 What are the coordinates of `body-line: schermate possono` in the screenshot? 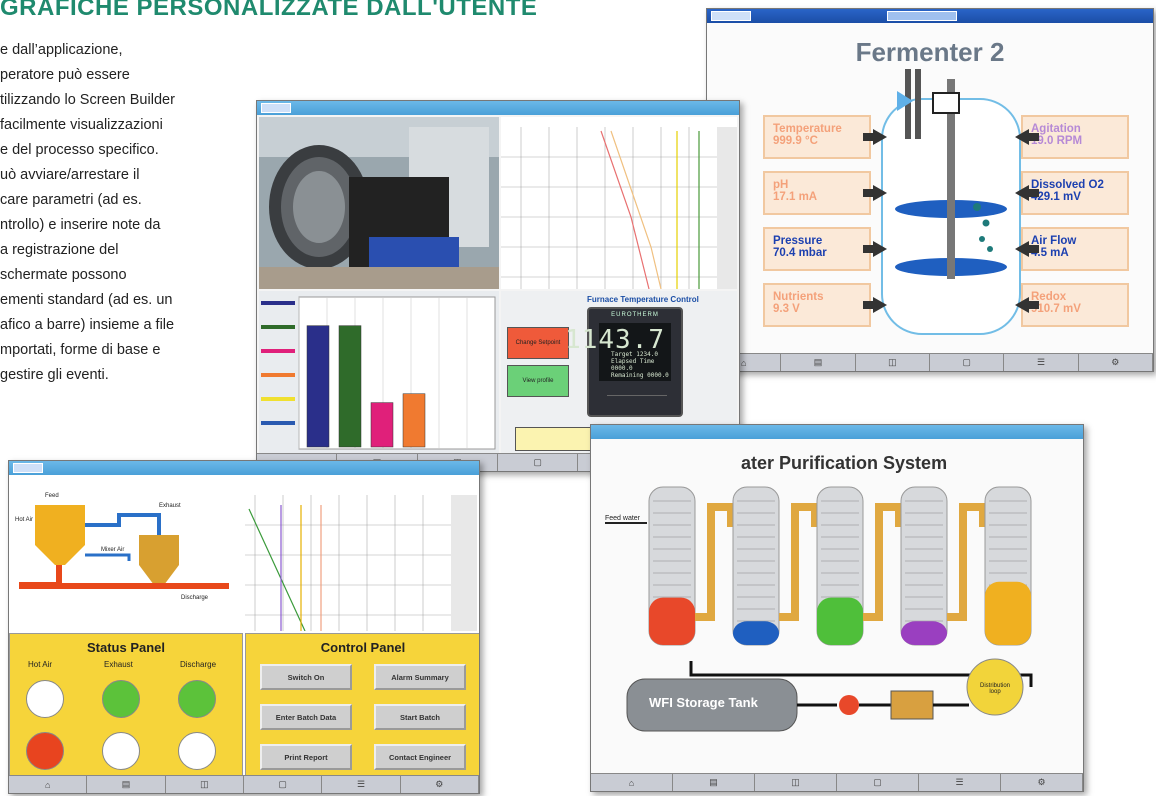 It's located at (63, 275).